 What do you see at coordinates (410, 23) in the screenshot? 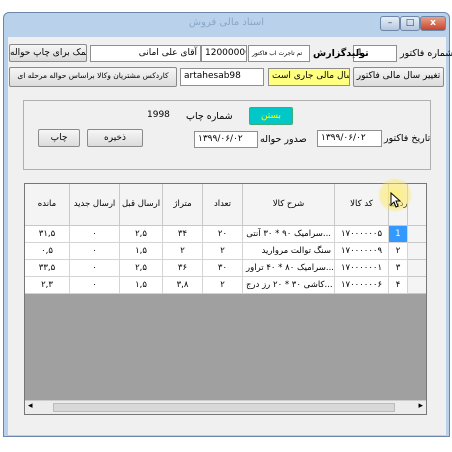
I see `maximize-button: □` at bounding box center [410, 23].